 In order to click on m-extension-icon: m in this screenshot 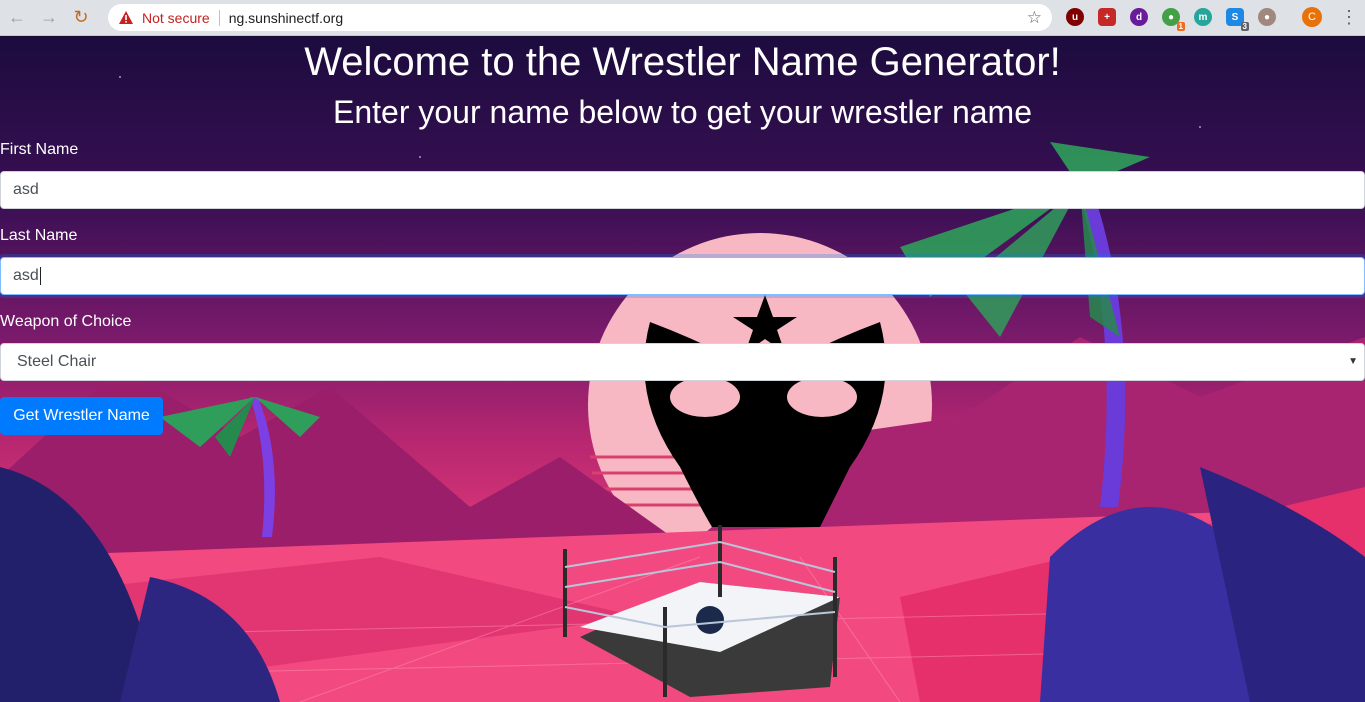, I will do `click(1203, 17)`.